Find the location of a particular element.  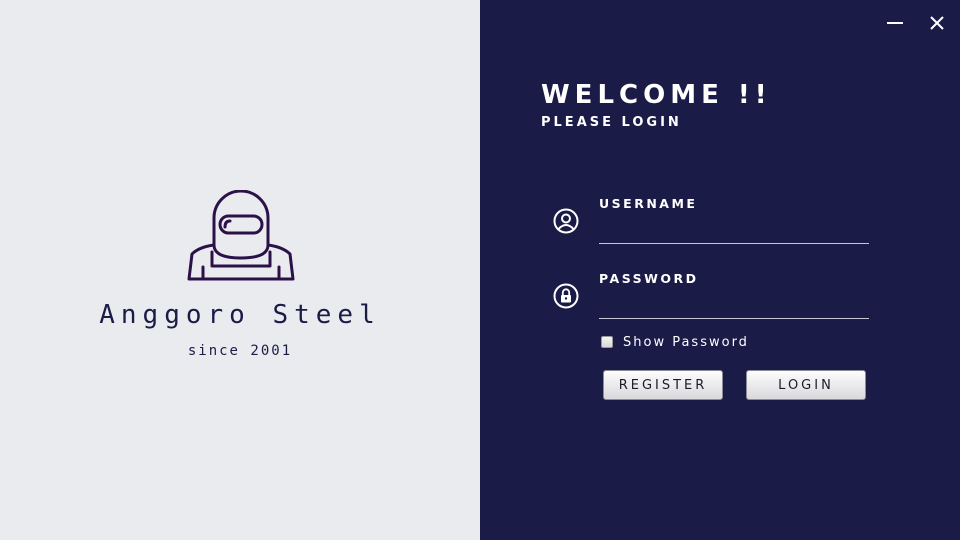

close-button is located at coordinates (937, 23).